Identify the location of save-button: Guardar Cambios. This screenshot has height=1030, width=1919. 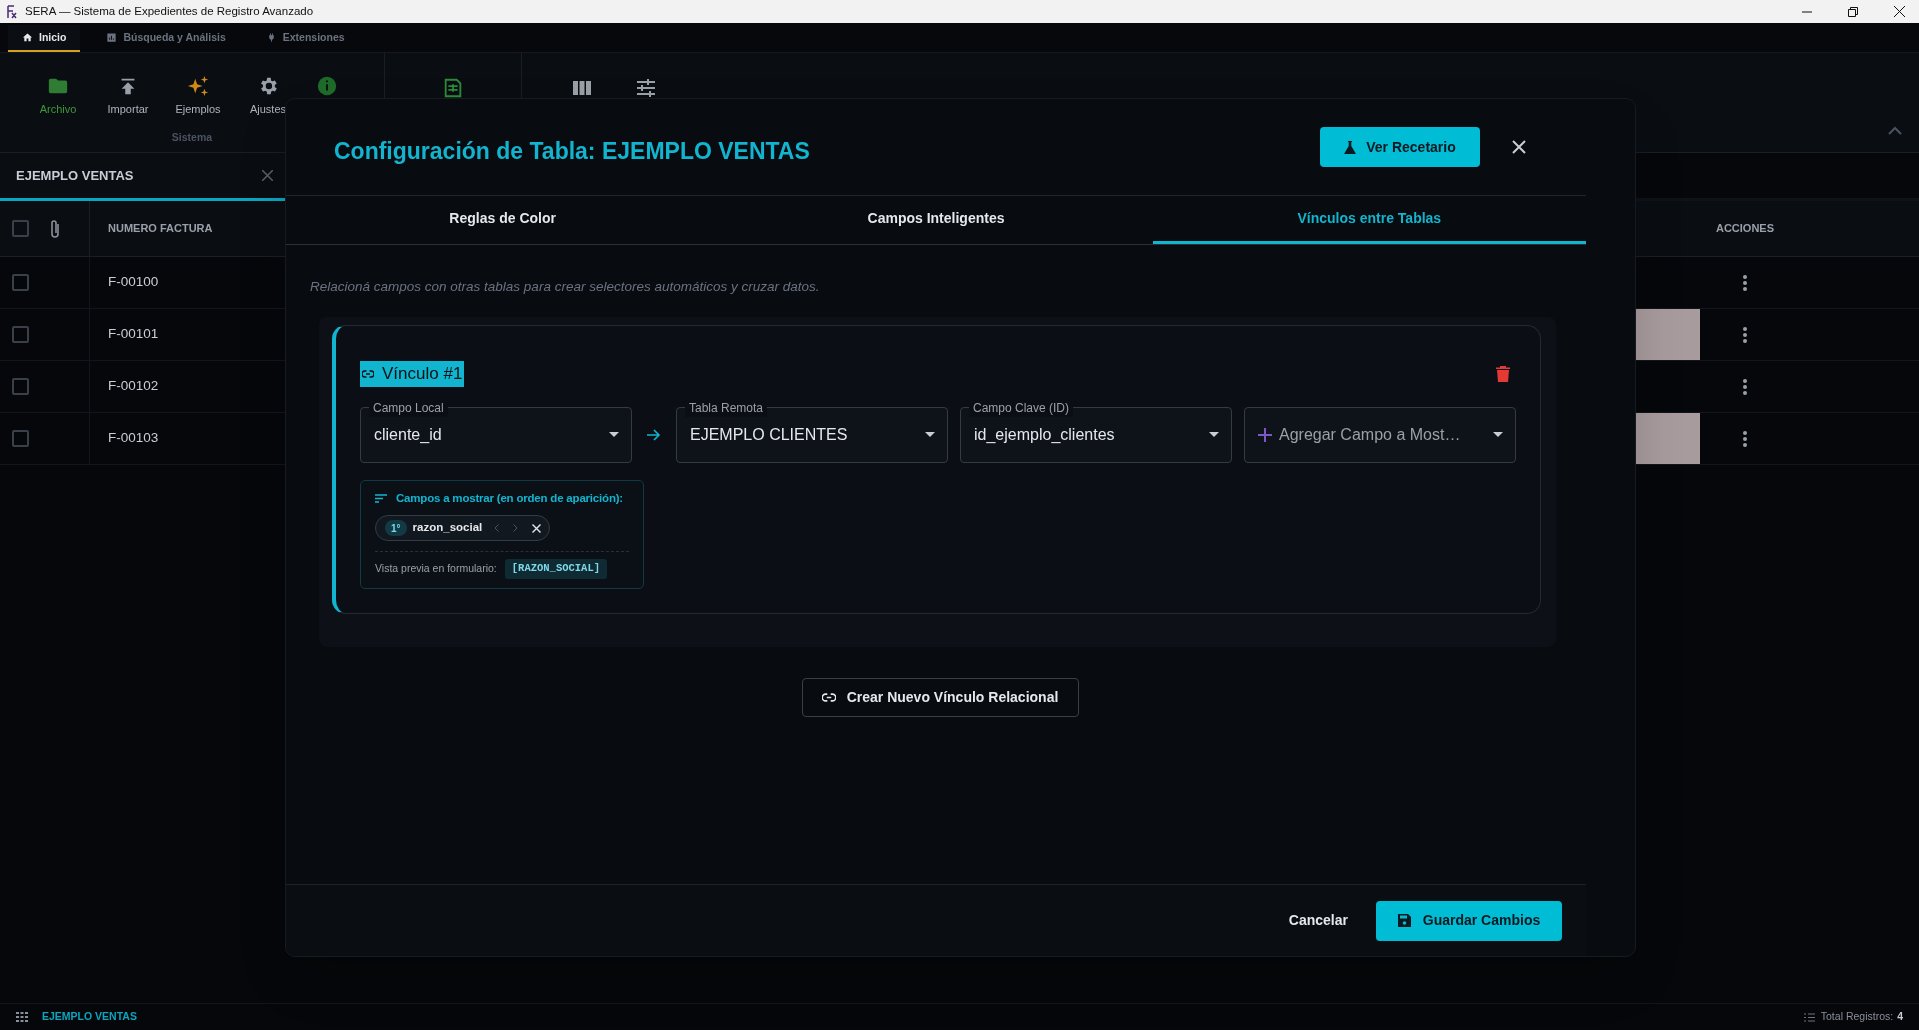
(1469, 920).